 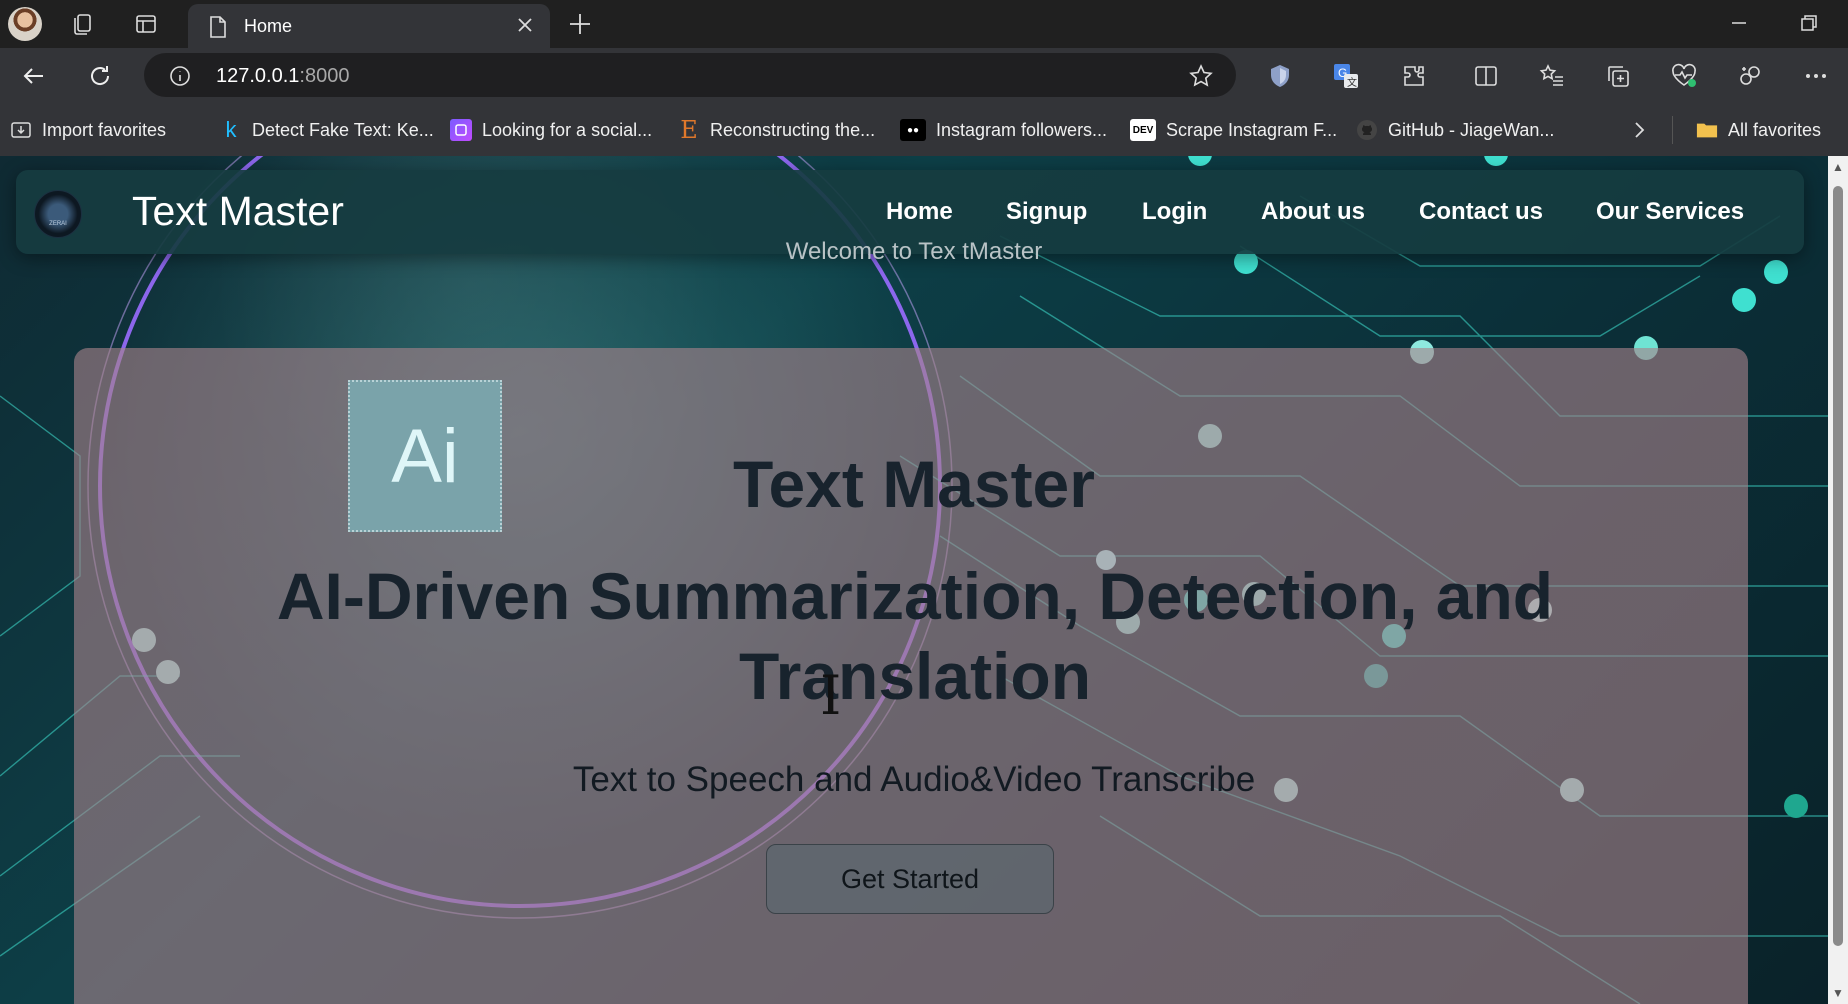 I want to click on back-icon, so click(x=34, y=76).